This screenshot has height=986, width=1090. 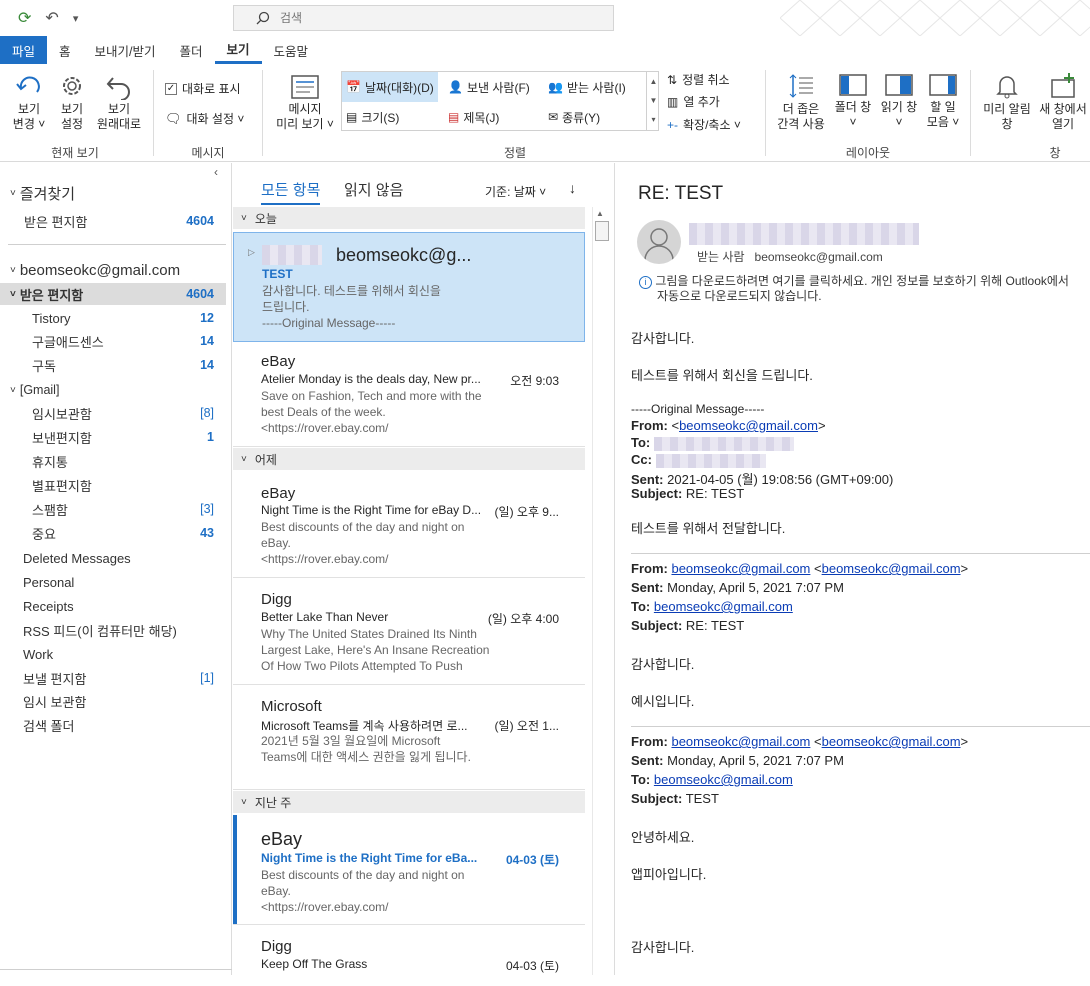 What do you see at coordinates (113, 606) in the screenshot?
I see `folder-receipts: Receipts` at bounding box center [113, 606].